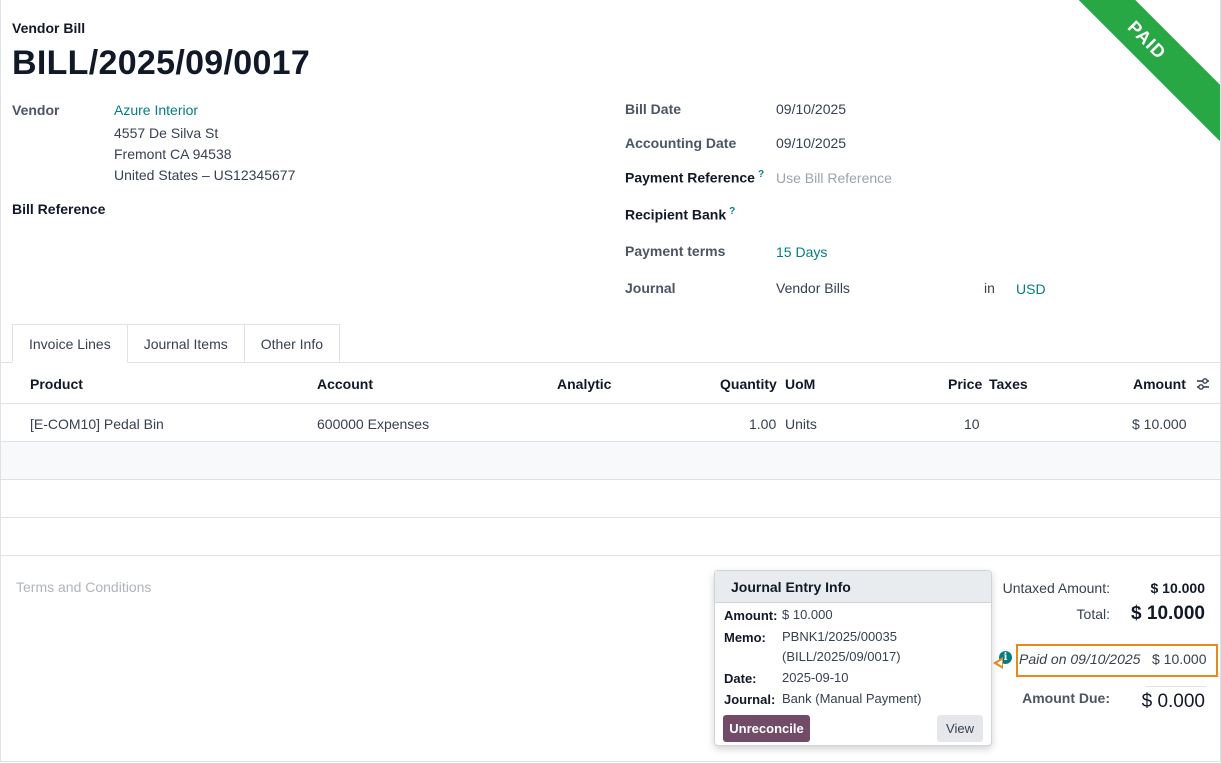 This screenshot has height=763, width=1221. Describe the element at coordinates (801, 252) in the screenshot. I see `payment-terms-link: 15 Days` at that location.